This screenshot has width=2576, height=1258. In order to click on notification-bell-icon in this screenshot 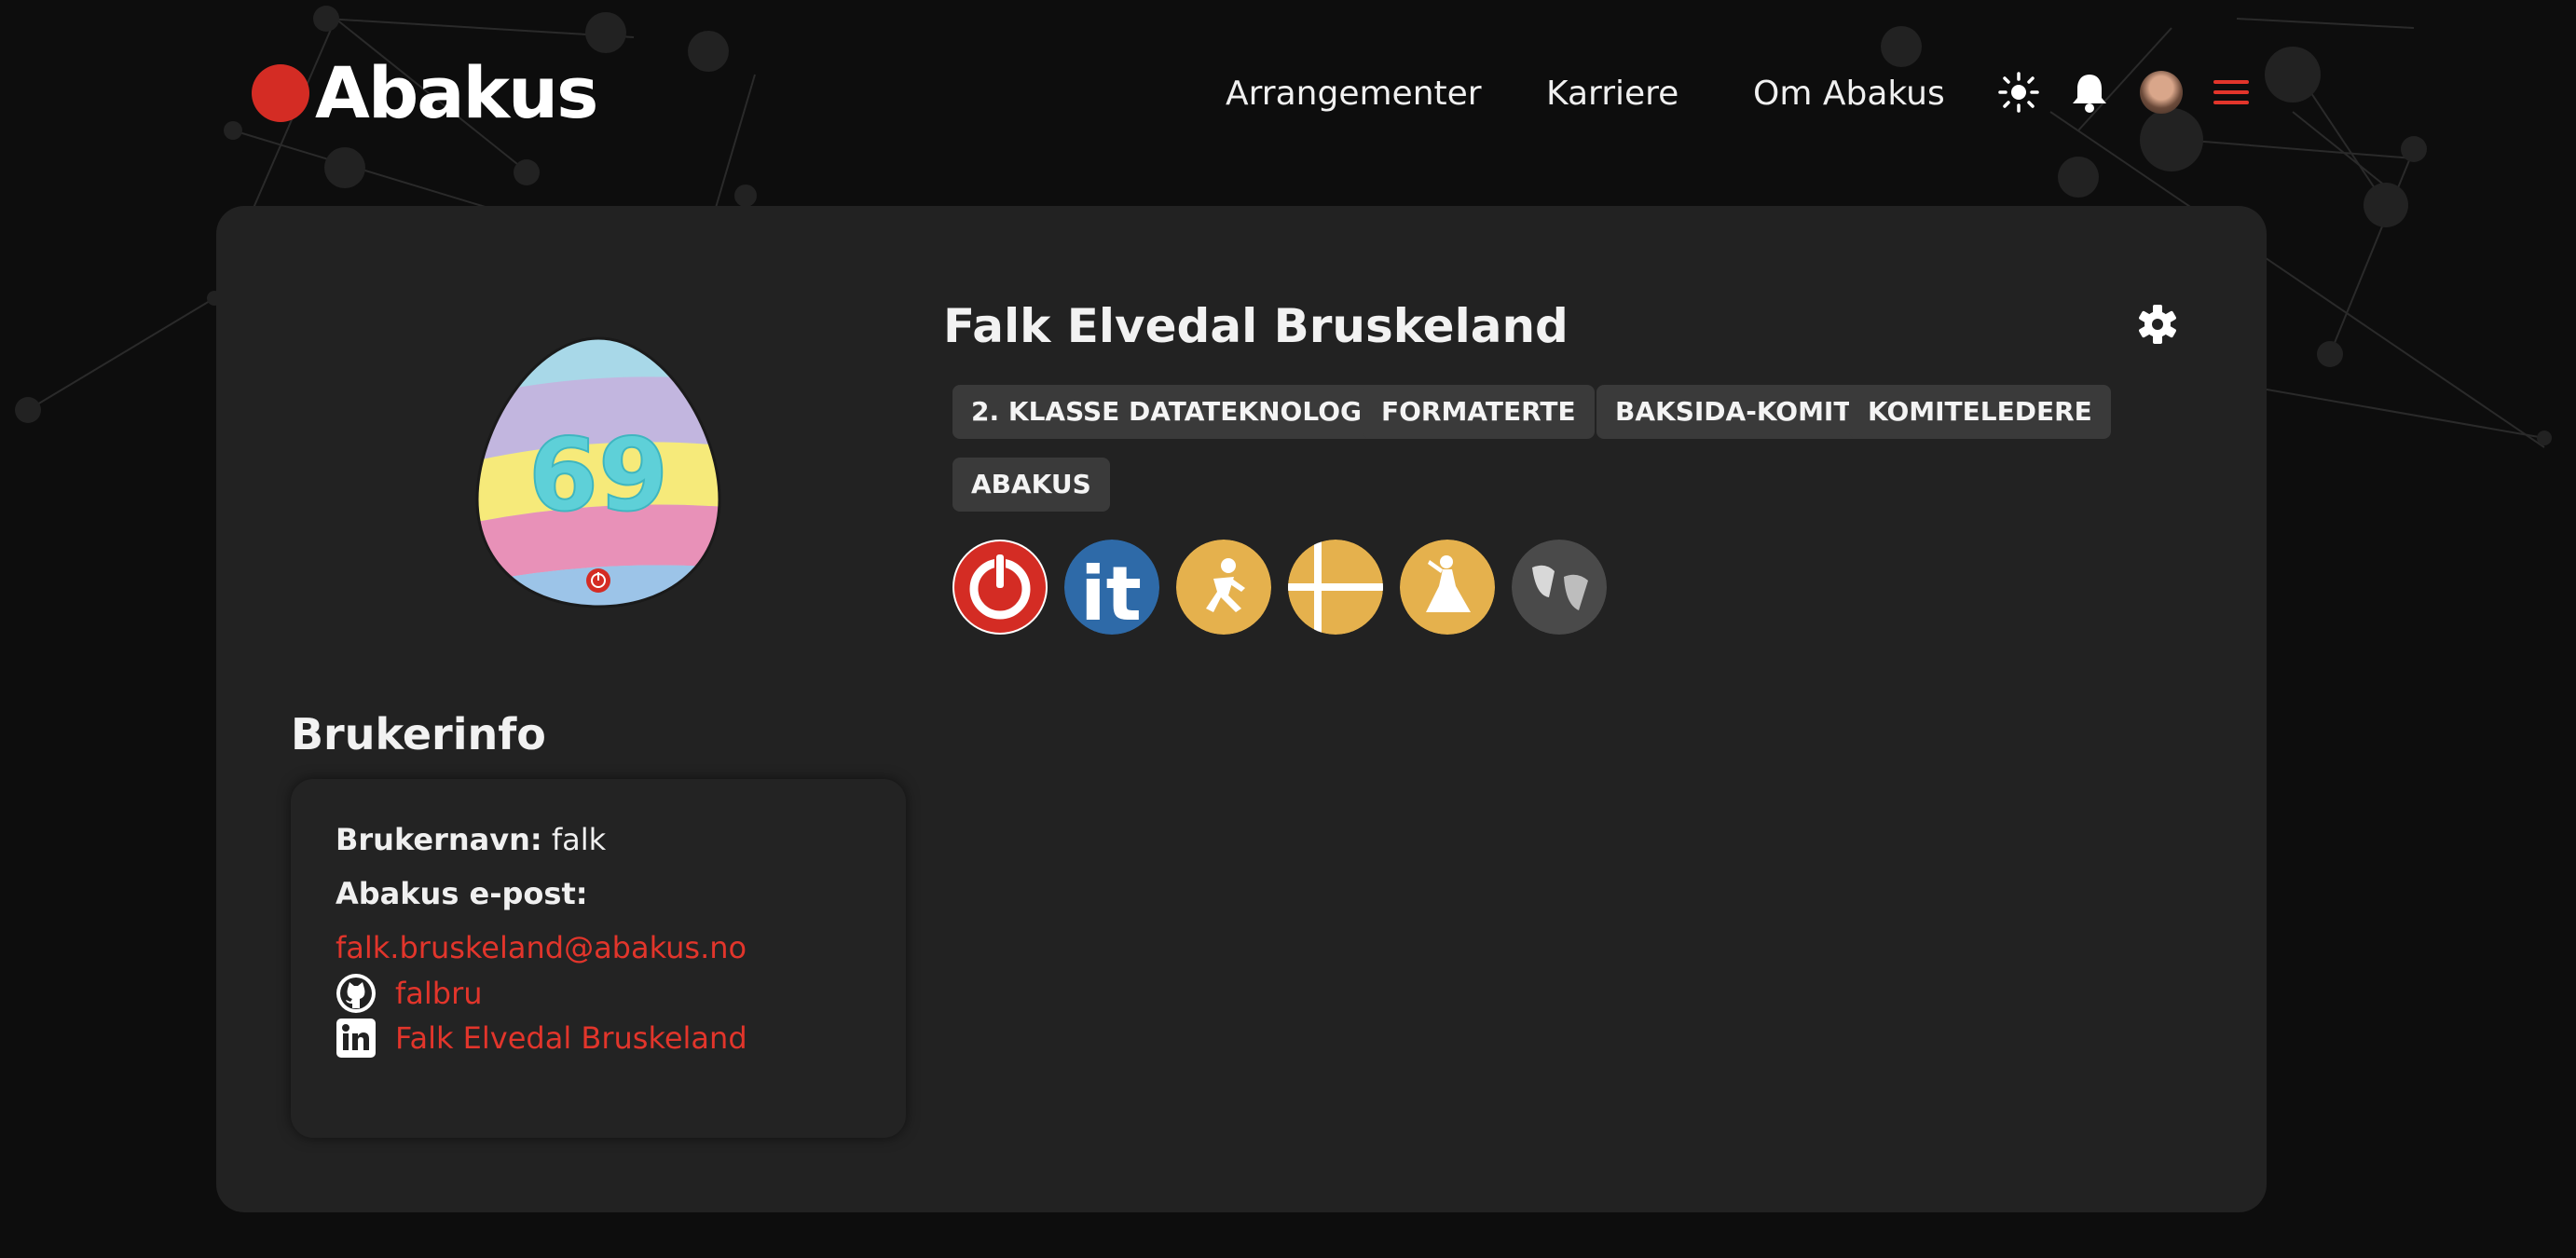, I will do `click(2089, 92)`.